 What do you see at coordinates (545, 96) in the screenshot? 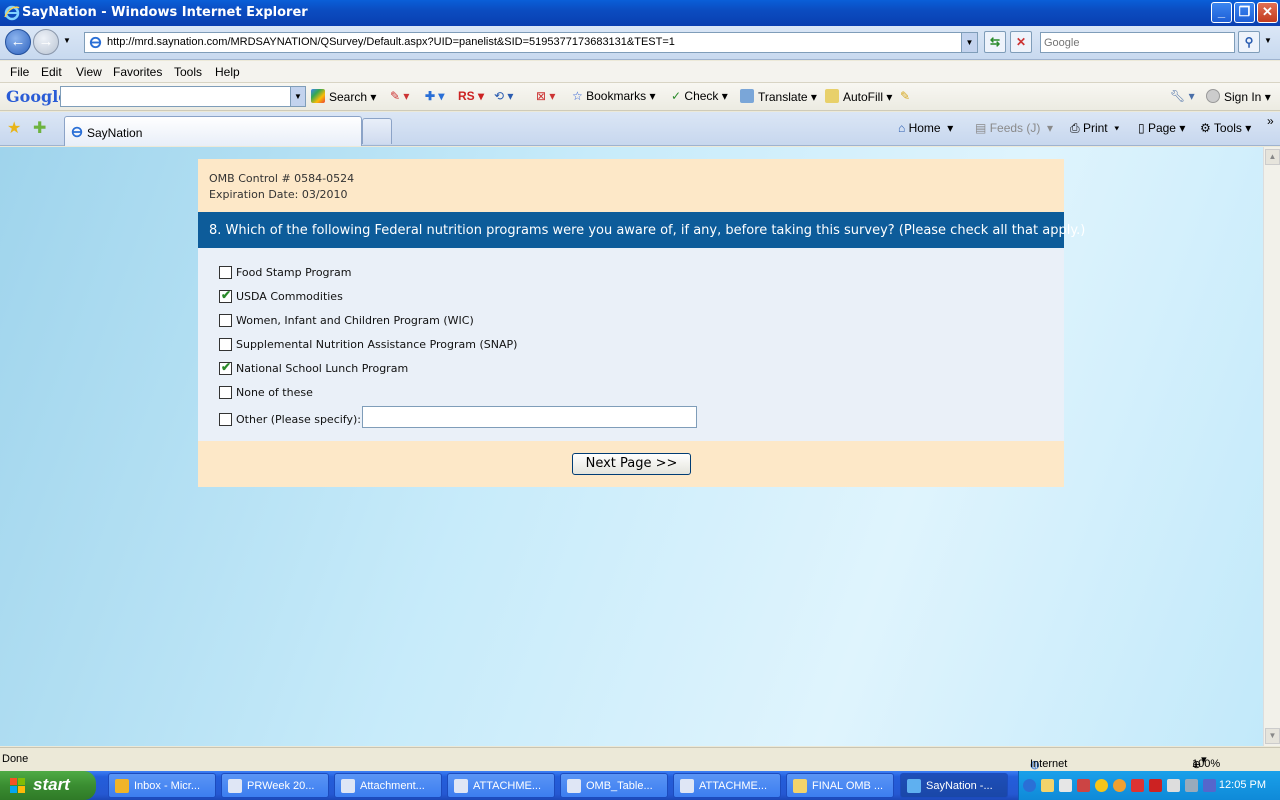
I see `popup-blocker-icon: ⊠ ▾` at bounding box center [545, 96].